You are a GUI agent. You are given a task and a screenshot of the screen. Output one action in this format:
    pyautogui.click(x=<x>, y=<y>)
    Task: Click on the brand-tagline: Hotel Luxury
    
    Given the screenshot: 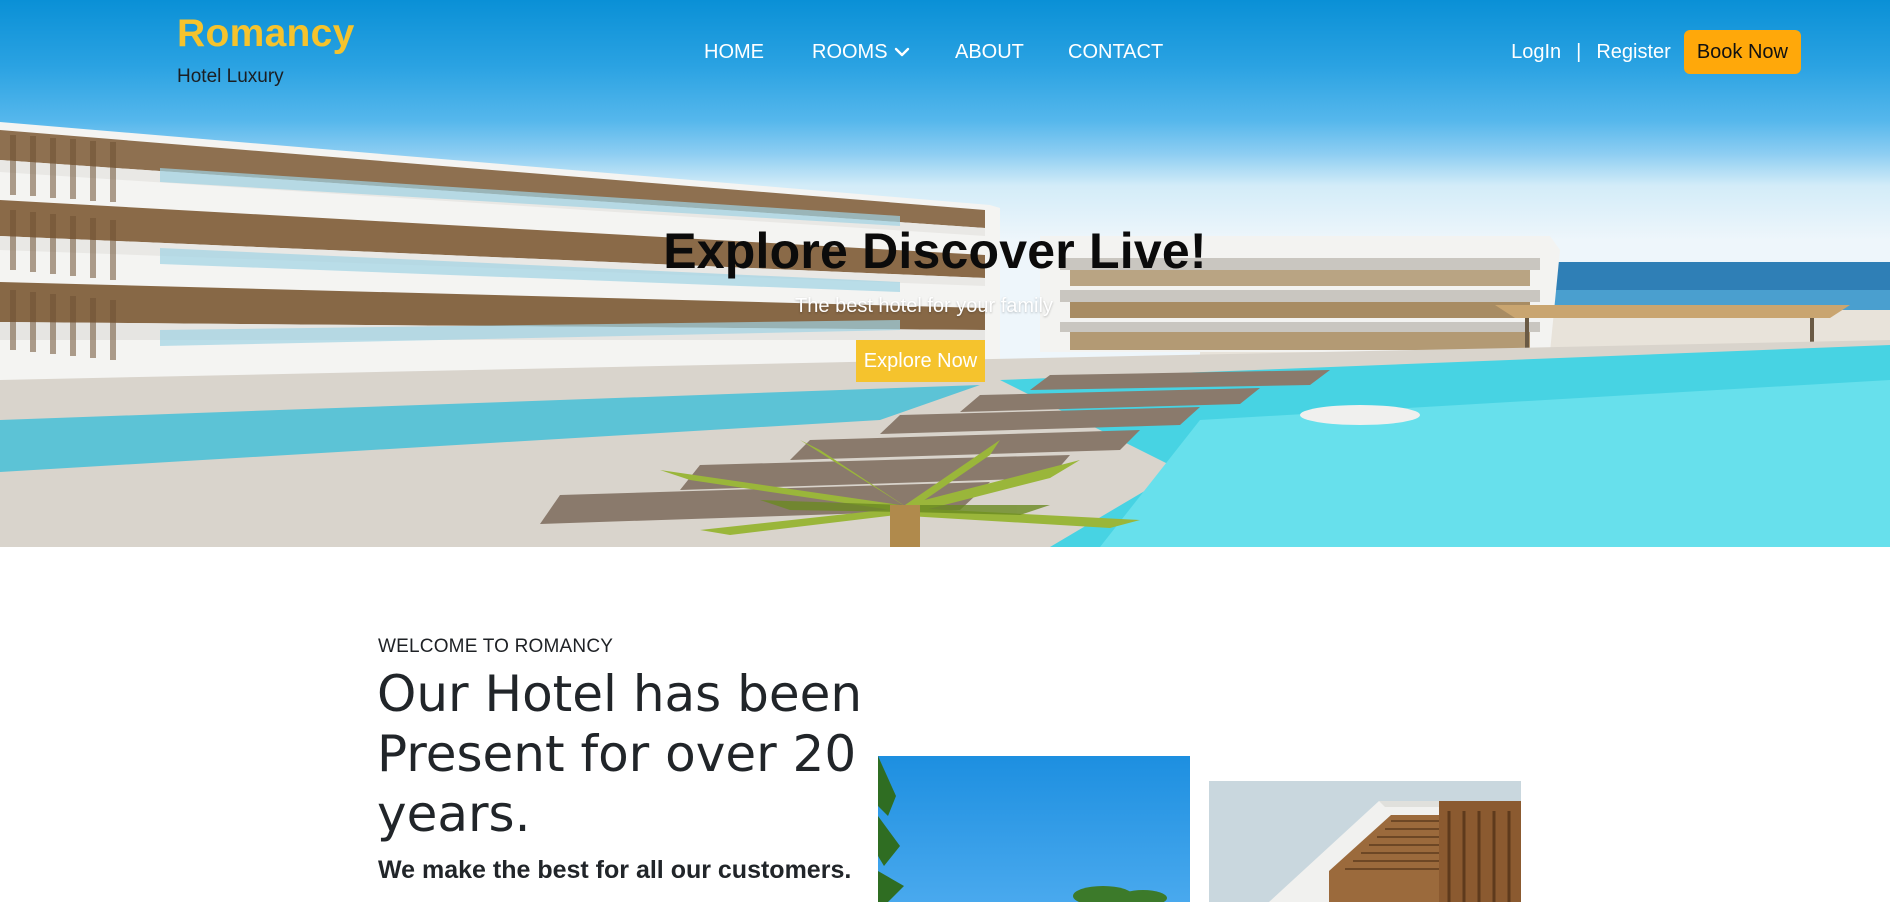 What is the action you would take?
    pyautogui.click(x=230, y=76)
    